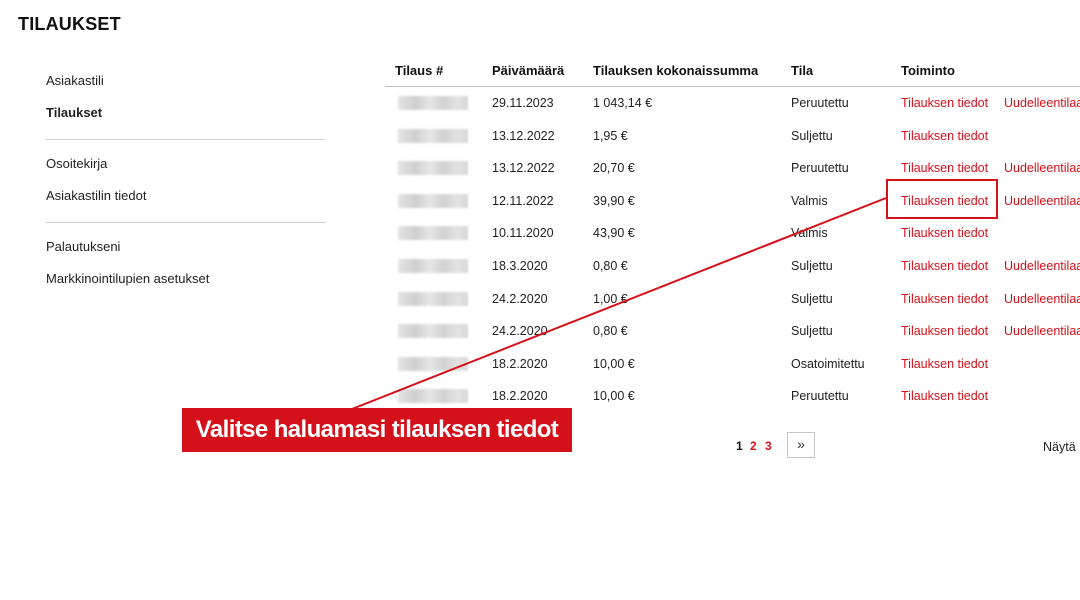 Image resolution: width=1080 pixels, height=600 pixels. I want to click on double-chevron-right-icon: », so click(801, 444).